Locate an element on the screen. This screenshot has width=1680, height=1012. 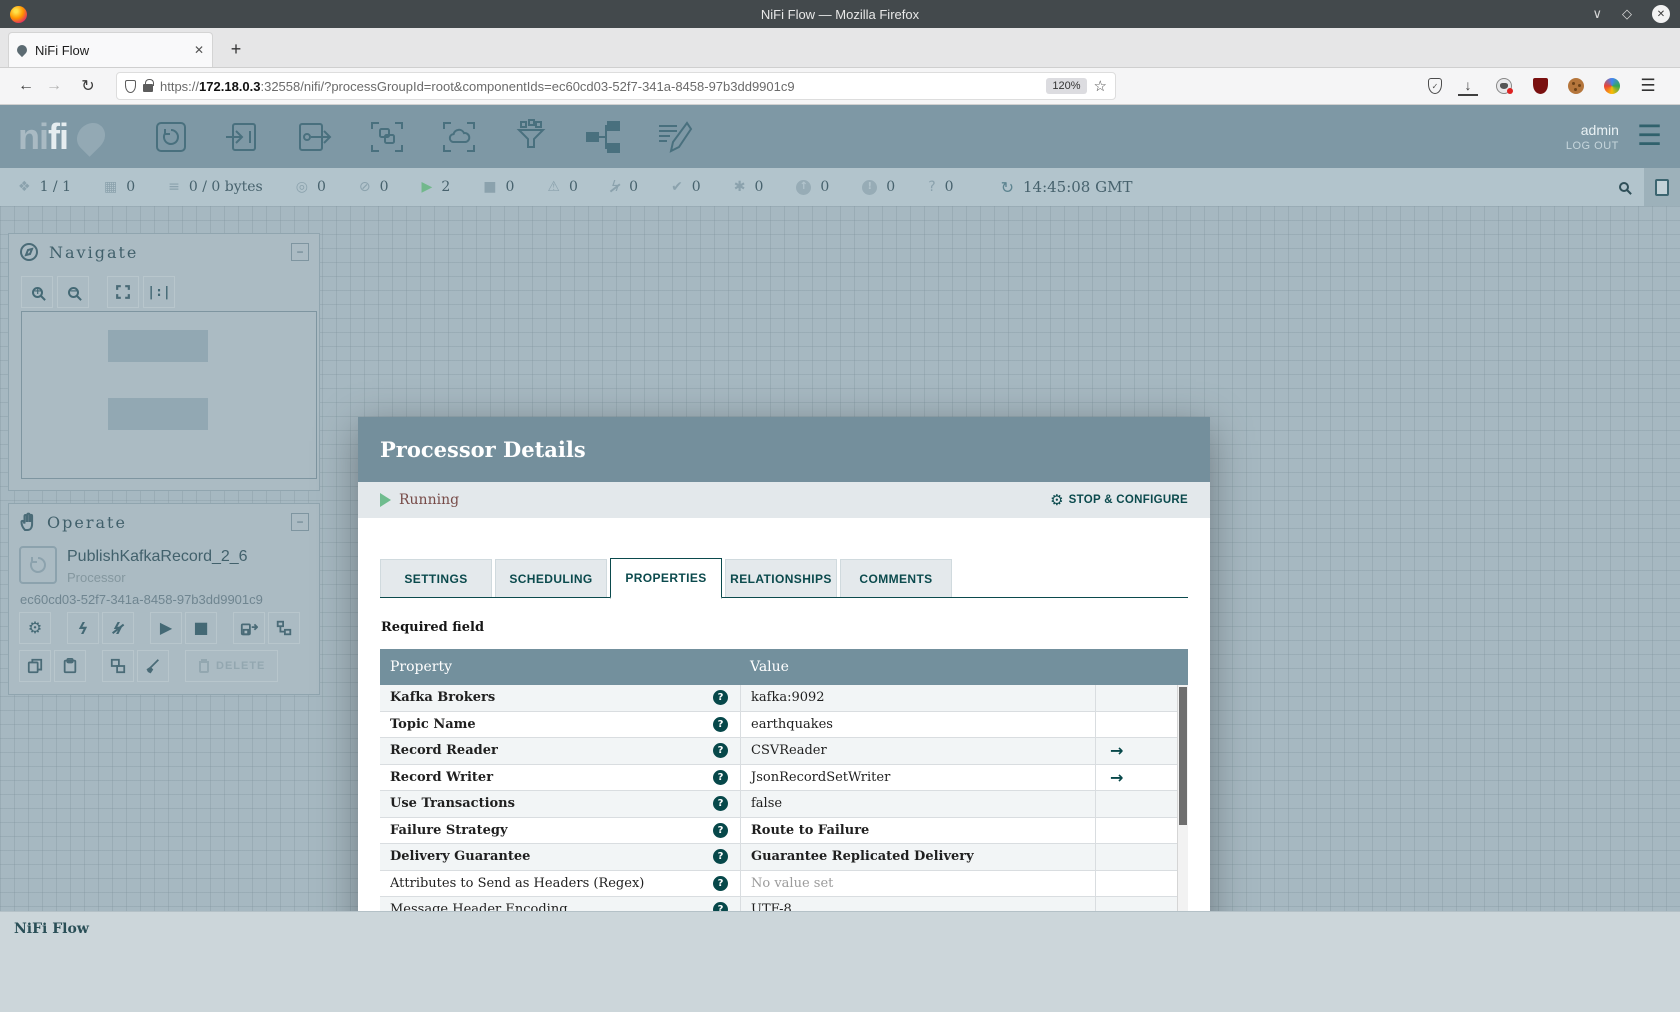
property-value: No value set is located at coordinates (917, 883).